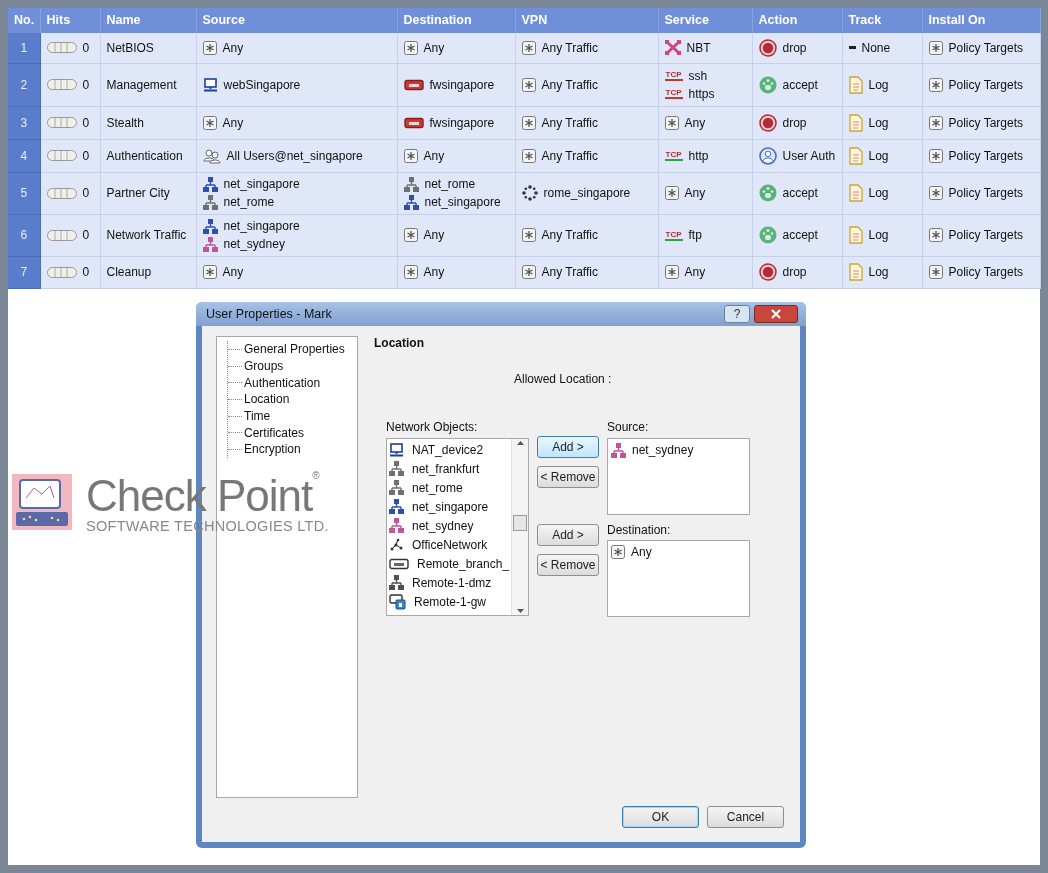 This screenshot has width=1048, height=873. Describe the element at coordinates (520, 523) in the screenshot. I see `scrollbar-thumb` at that location.